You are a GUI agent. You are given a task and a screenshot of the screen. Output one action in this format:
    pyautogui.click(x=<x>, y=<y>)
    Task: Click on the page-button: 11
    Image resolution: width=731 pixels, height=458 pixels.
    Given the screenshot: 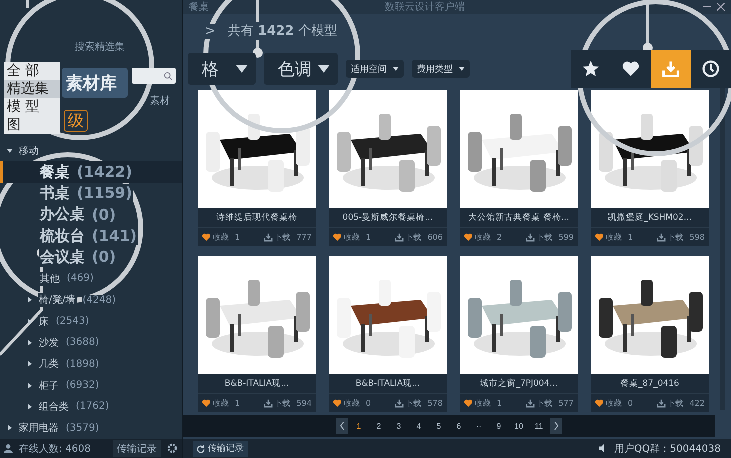 What is the action you would take?
    pyautogui.click(x=539, y=426)
    